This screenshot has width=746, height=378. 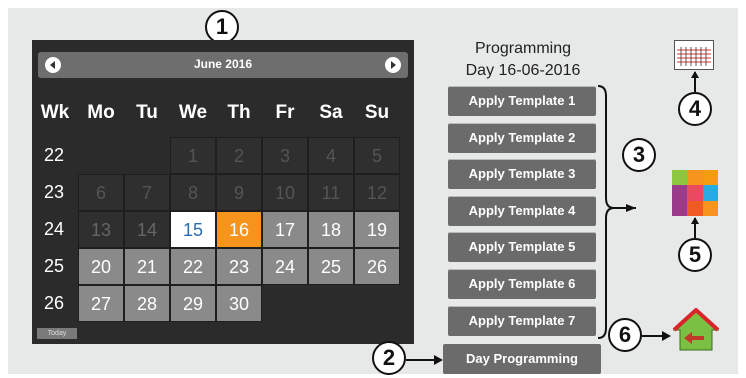 I want to click on calendar-day-cell: 8, so click(x=193, y=192).